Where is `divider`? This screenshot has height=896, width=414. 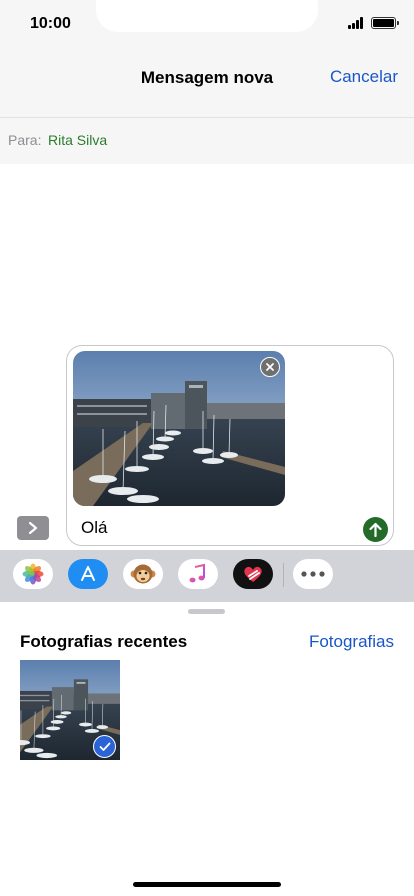
divider is located at coordinates (283, 575).